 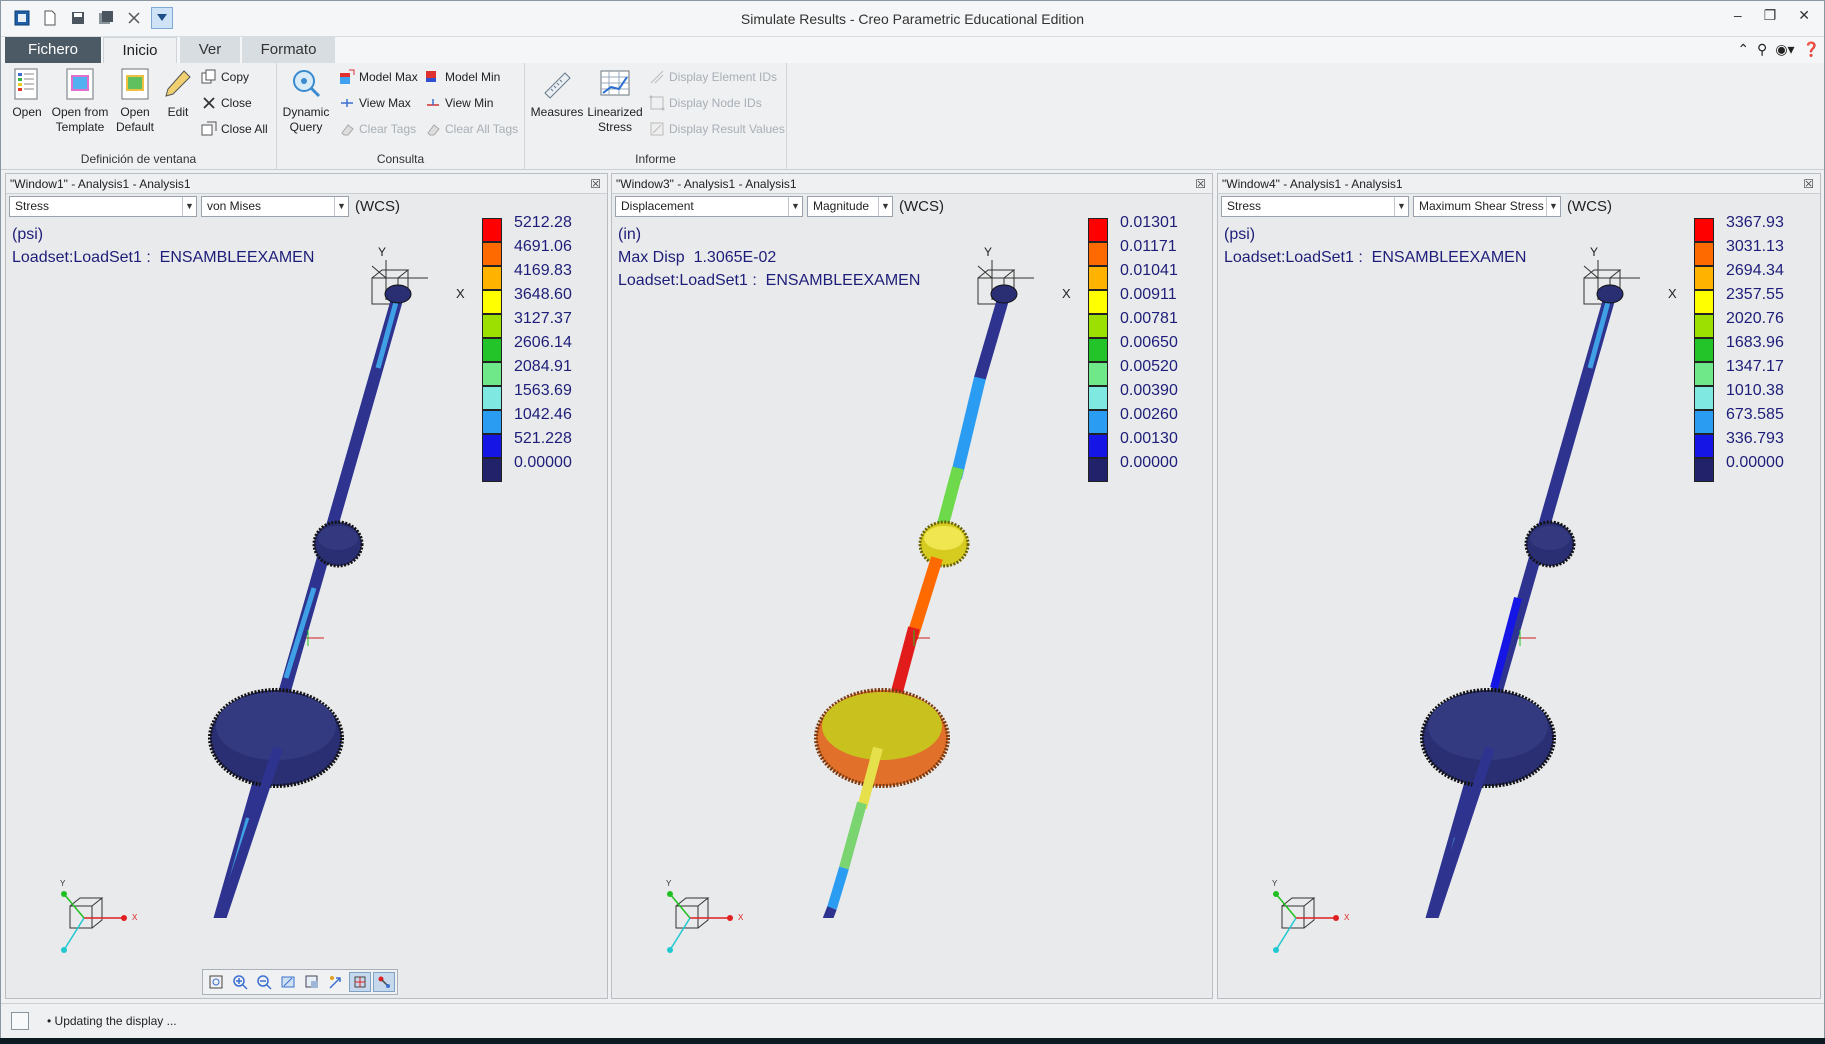 I want to click on component-select: Maximum Shear Stress ▼, so click(x=1487, y=206).